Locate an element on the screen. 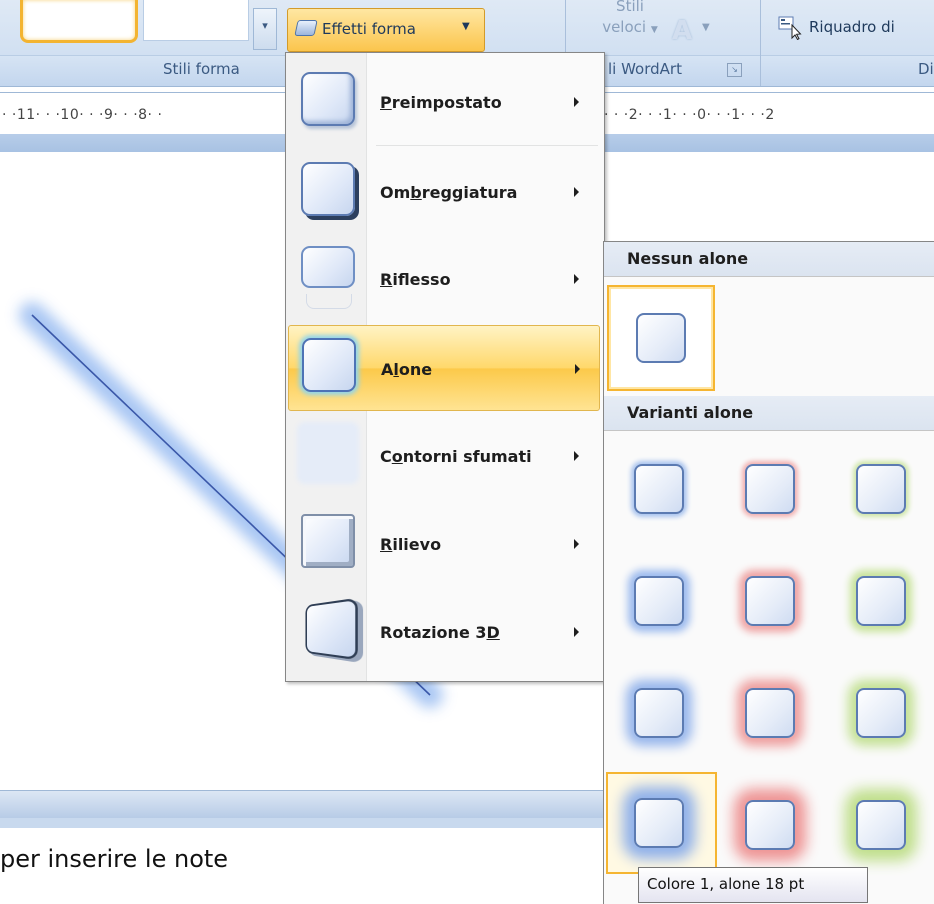 Image resolution: width=934 pixels, height=904 pixels. menu-item-shadow: Ombreggiatura is located at coordinates (444, 192).